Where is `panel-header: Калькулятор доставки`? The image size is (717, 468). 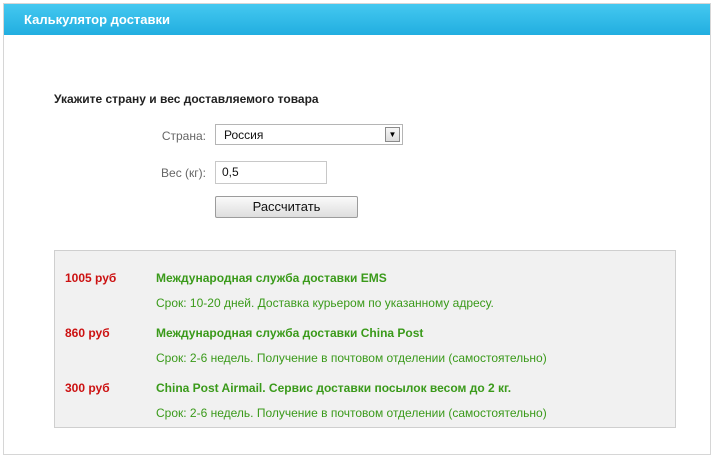
panel-header: Калькулятор доставки is located at coordinates (357, 19).